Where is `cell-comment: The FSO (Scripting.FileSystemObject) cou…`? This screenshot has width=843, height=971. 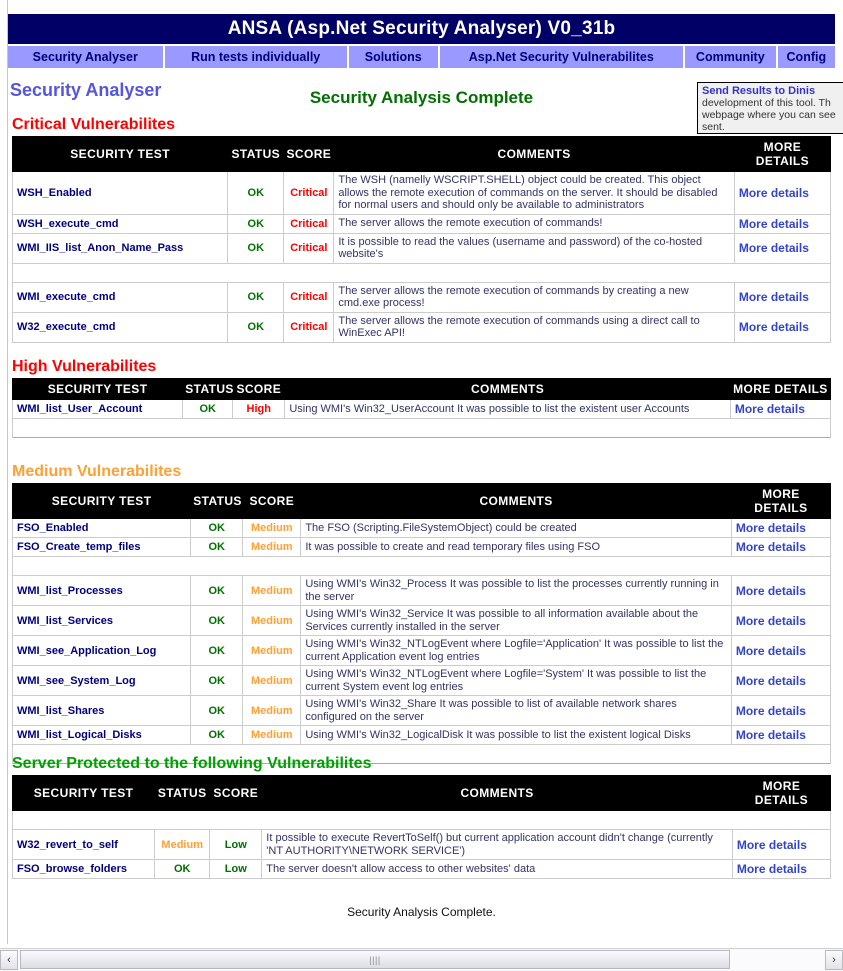 cell-comment: The FSO (Scripting.FileSystemObject) cou… is located at coordinates (516, 528).